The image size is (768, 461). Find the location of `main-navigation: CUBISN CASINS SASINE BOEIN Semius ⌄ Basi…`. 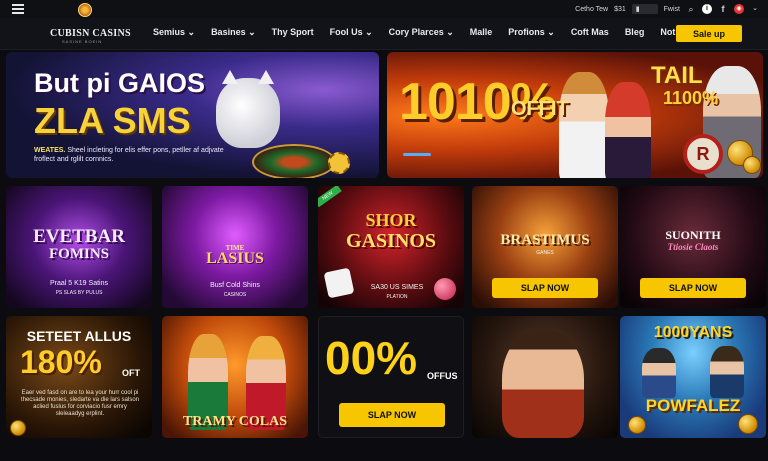

main-navigation: CUBISN CASINS SASINE BOEIN Semius ⌄ Basi… is located at coordinates (384, 34).